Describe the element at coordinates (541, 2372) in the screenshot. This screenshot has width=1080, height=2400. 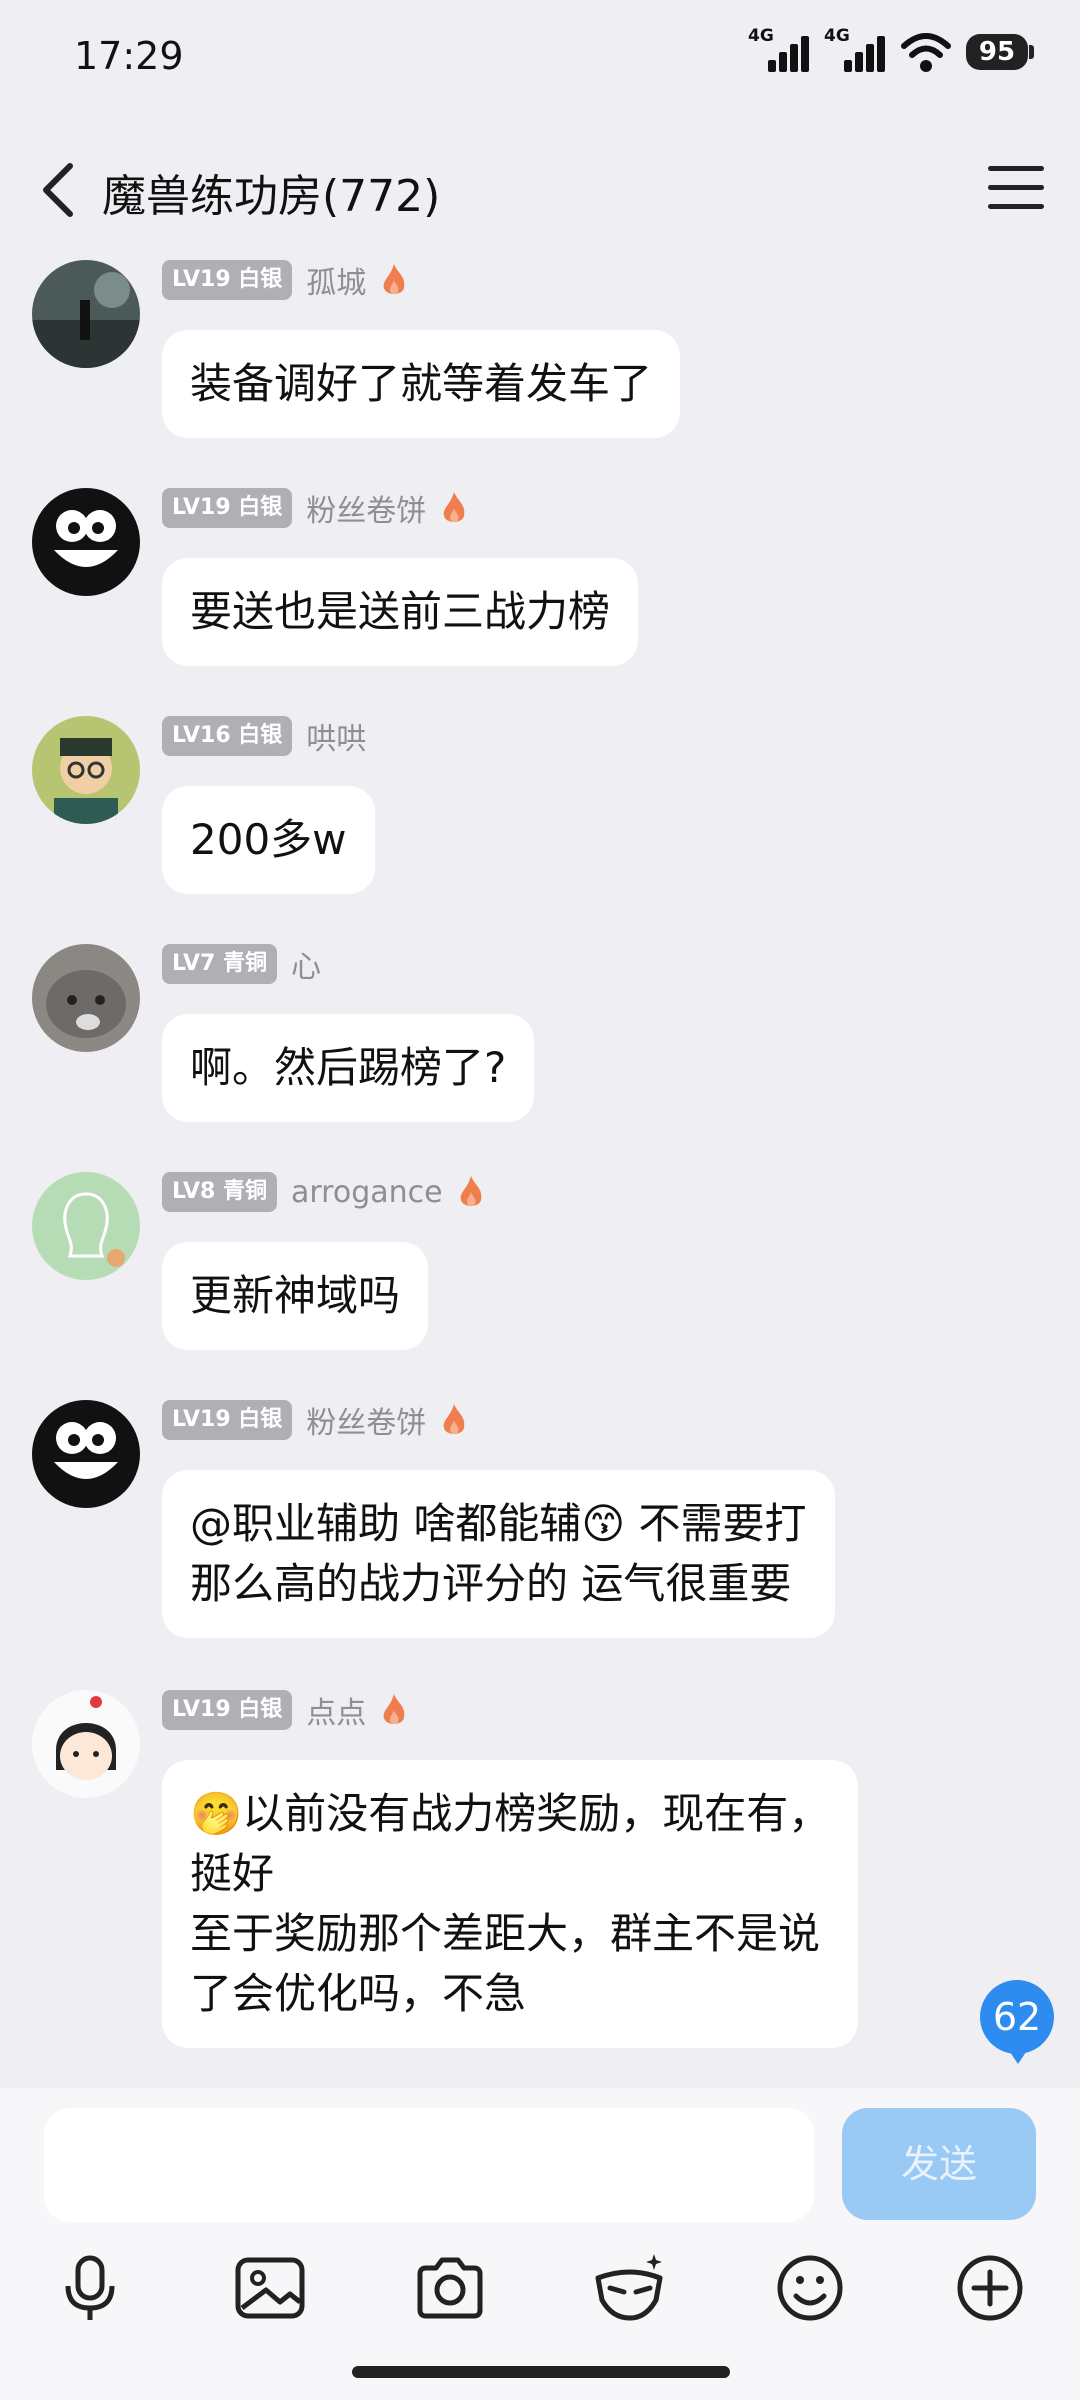
I see `home-indicator` at that location.